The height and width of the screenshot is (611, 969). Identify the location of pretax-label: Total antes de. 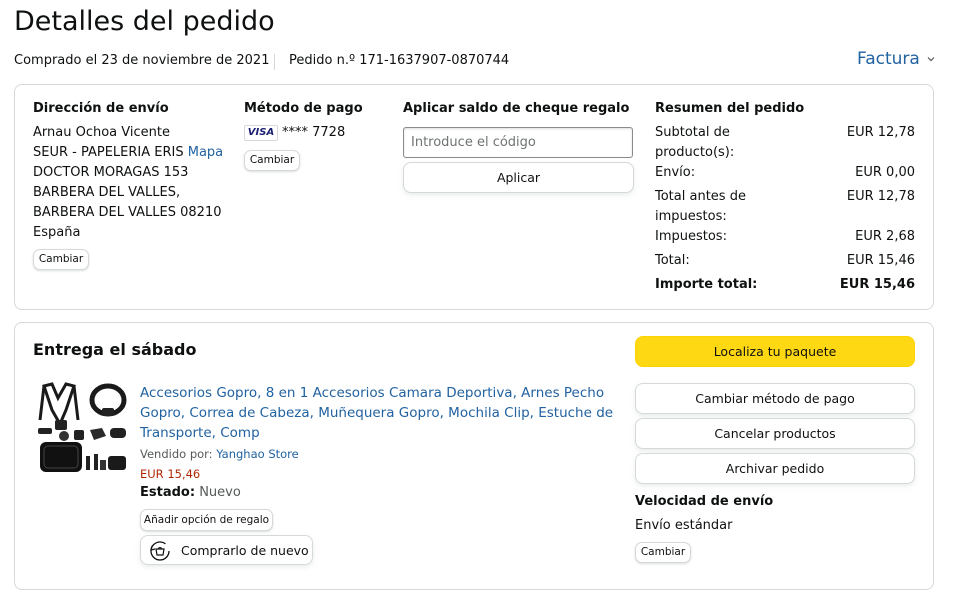
(700, 196).